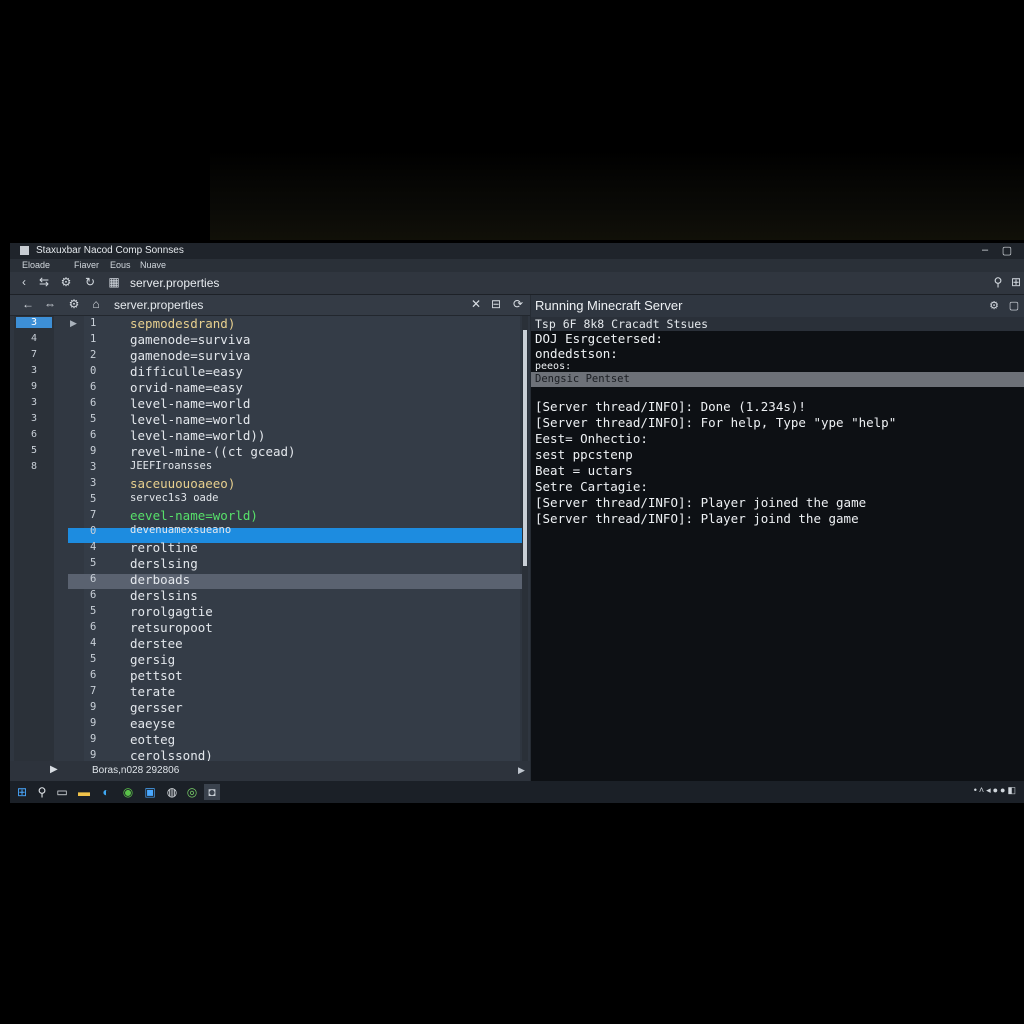  I want to click on terminal-line: [Server thread/INFO]: Done (1.234s)!, so click(670, 406).